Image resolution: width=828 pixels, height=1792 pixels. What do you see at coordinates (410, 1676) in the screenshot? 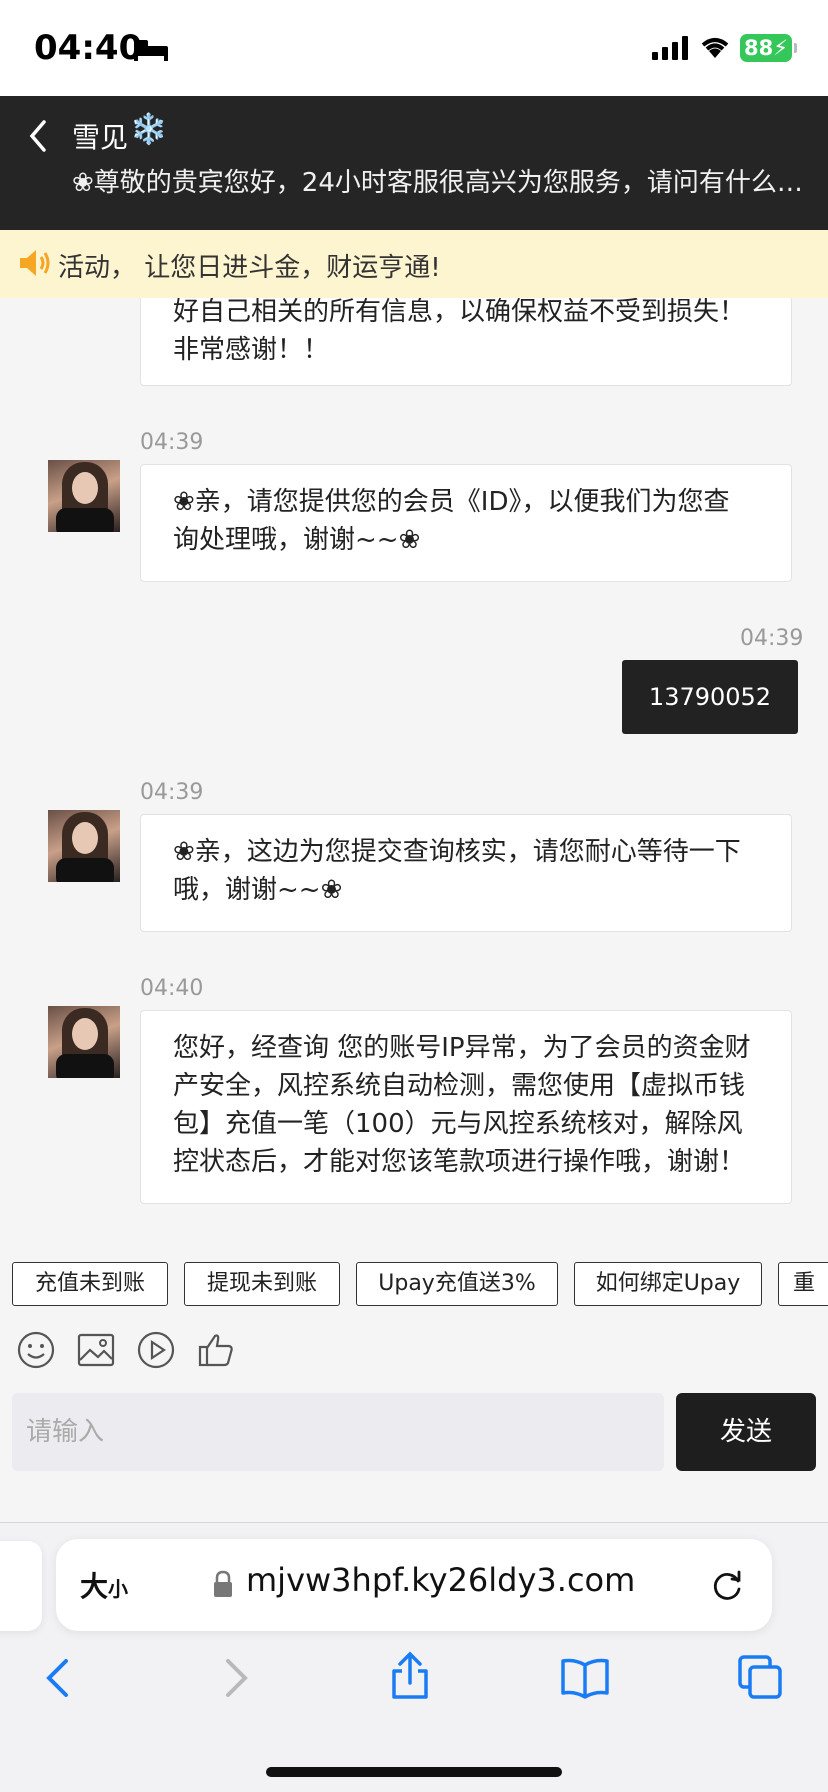
I see `share-icon` at bounding box center [410, 1676].